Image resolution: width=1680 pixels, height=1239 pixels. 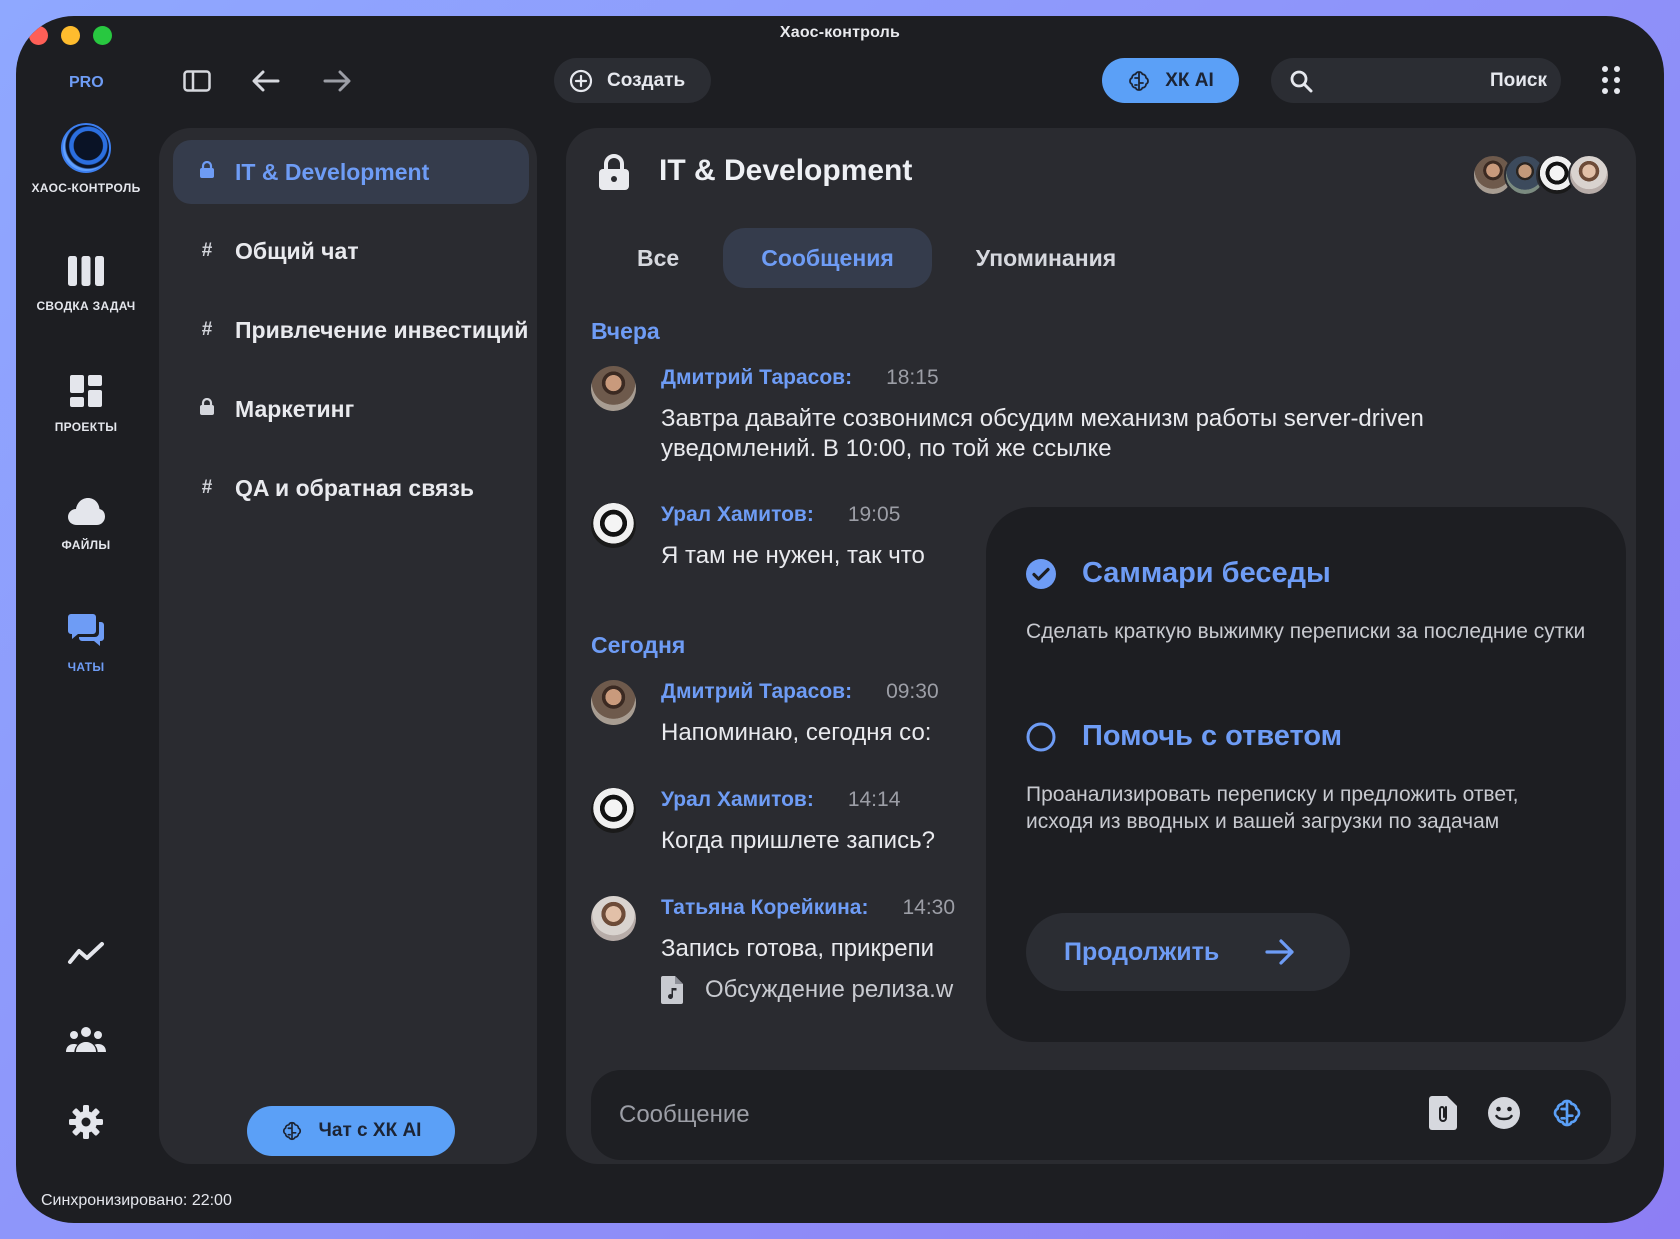 What do you see at coordinates (764, 908) in the screenshot?
I see `message-author: Татьяна Корейкина:` at bounding box center [764, 908].